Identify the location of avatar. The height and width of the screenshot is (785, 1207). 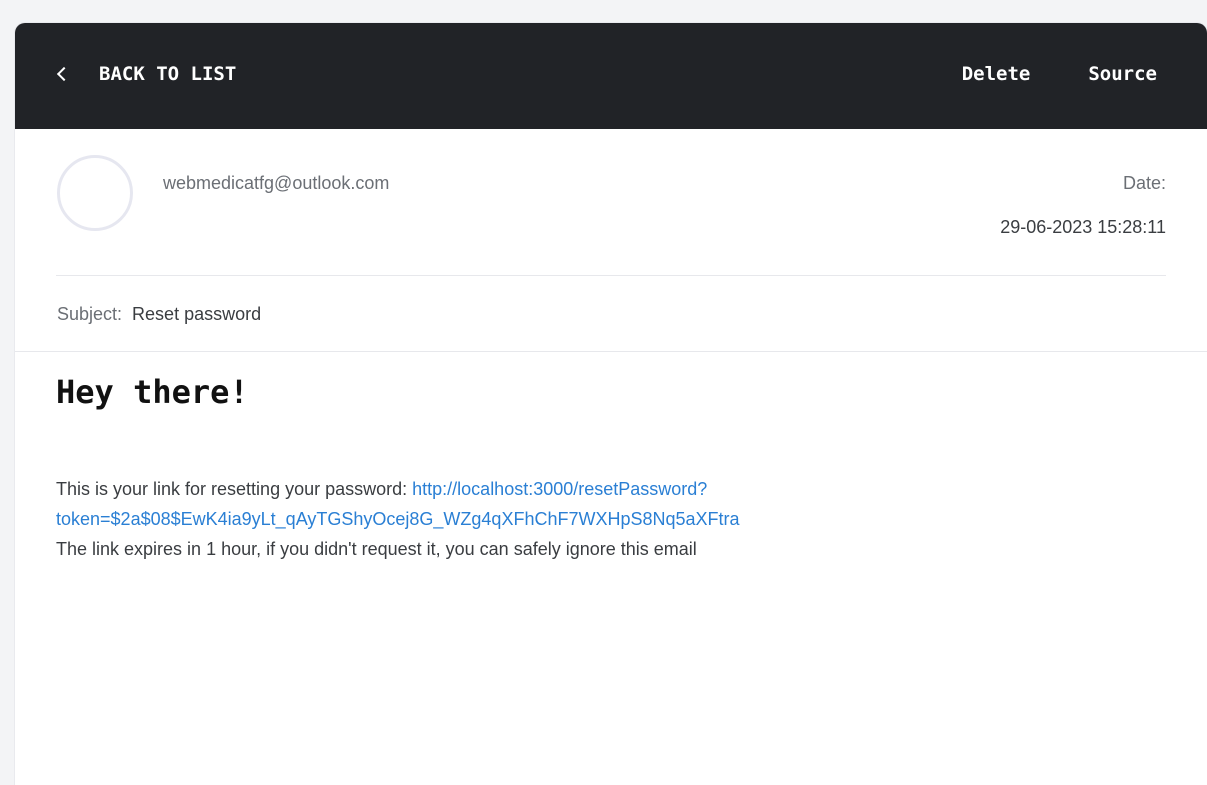
(95, 193).